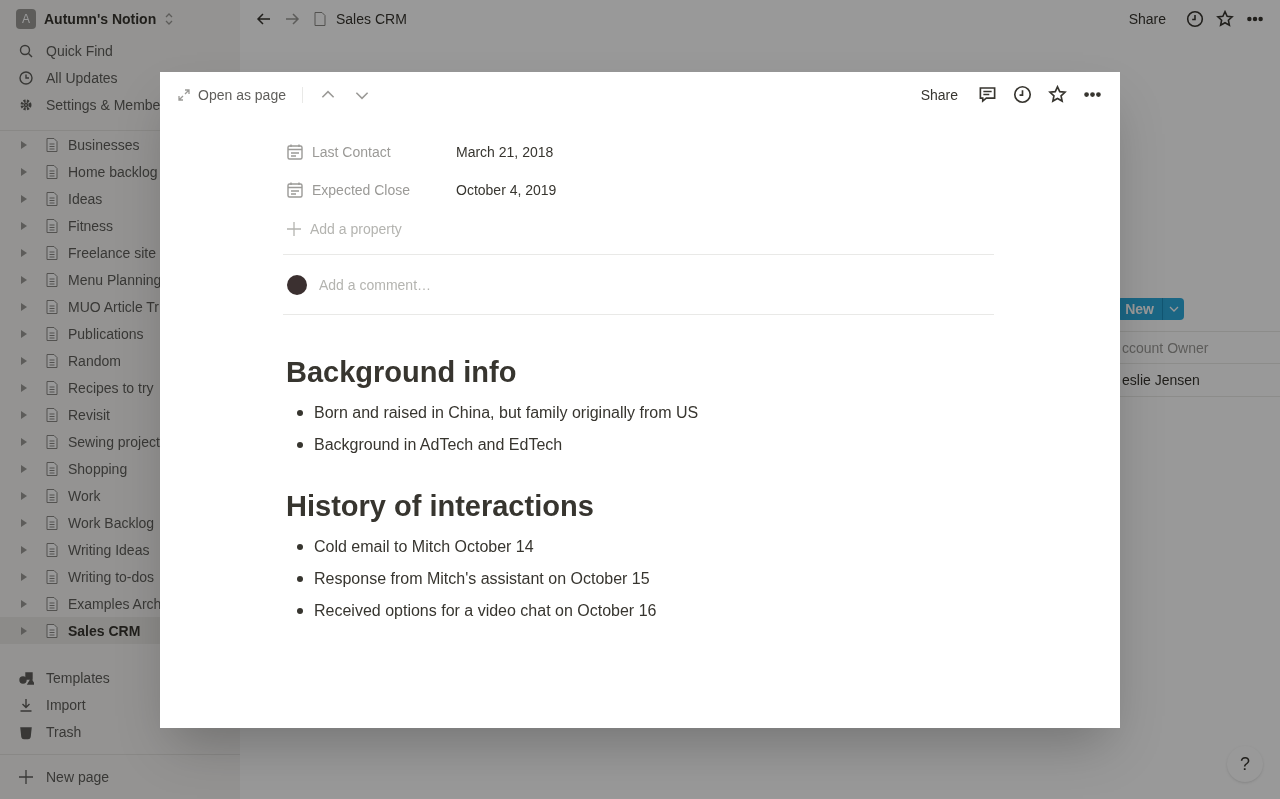  What do you see at coordinates (120, 387) in the screenshot?
I see `sidebar-page-item: Recipes to try` at bounding box center [120, 387].